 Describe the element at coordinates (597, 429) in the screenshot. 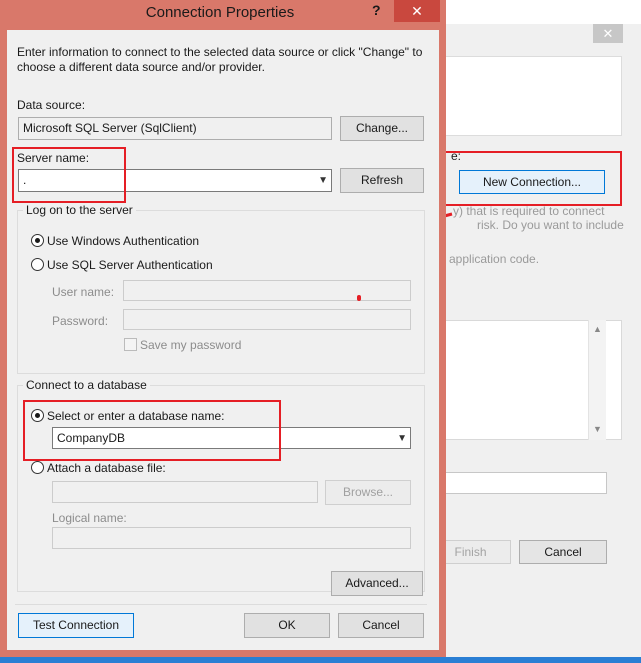

I see `scroll-down-icon: ▼` at that location.